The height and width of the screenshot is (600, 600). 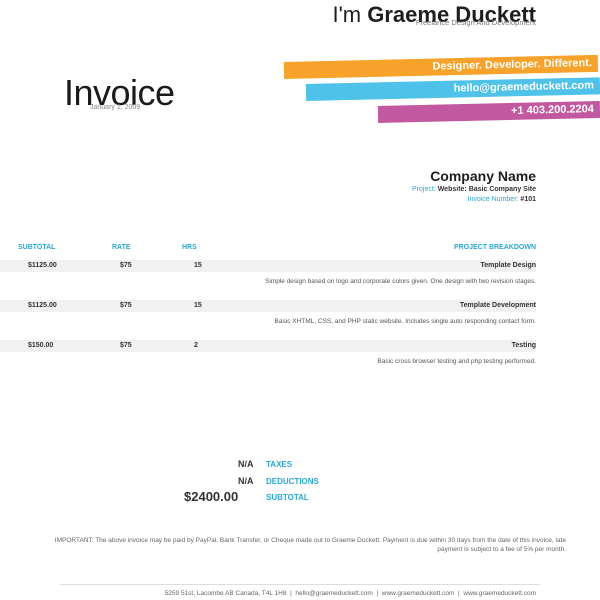 What do you see at coordinates (497, 305) in the screenshot?
I see `row-item: Template Development` at bounding box center [497, 305].